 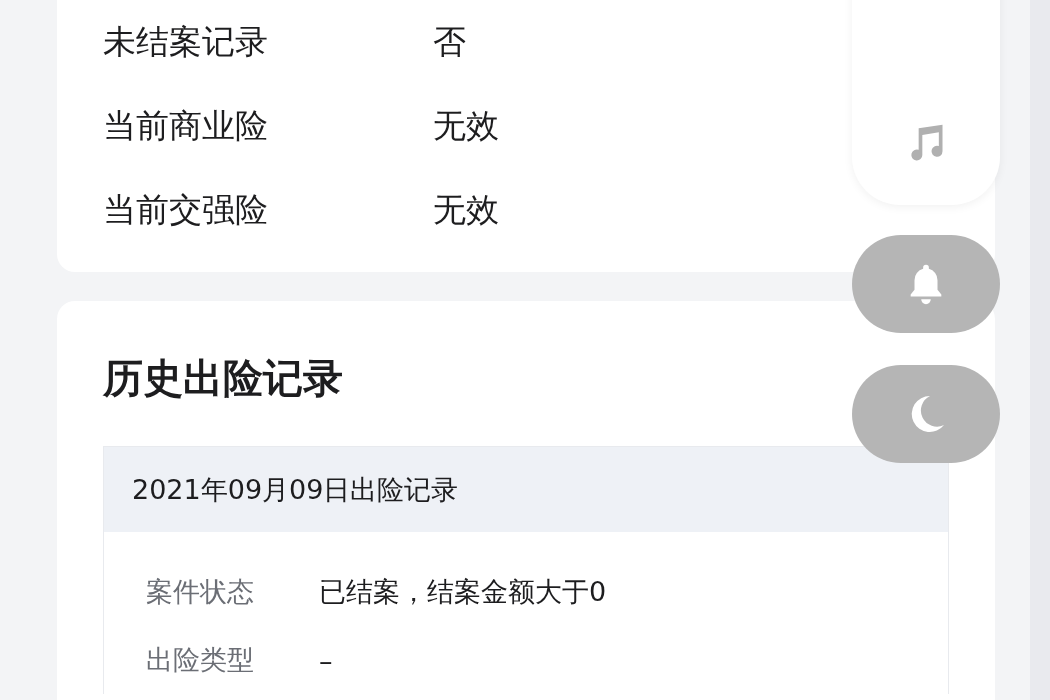 I want to click on field-label: 当前交强险, so click(x=186, y=209).